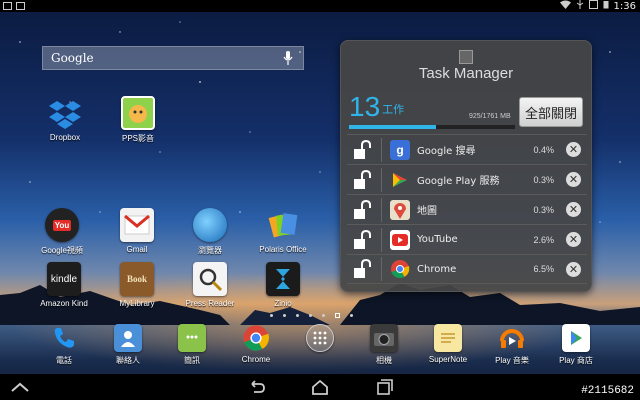  I want to click on messaging-icon, so click(192, 338).